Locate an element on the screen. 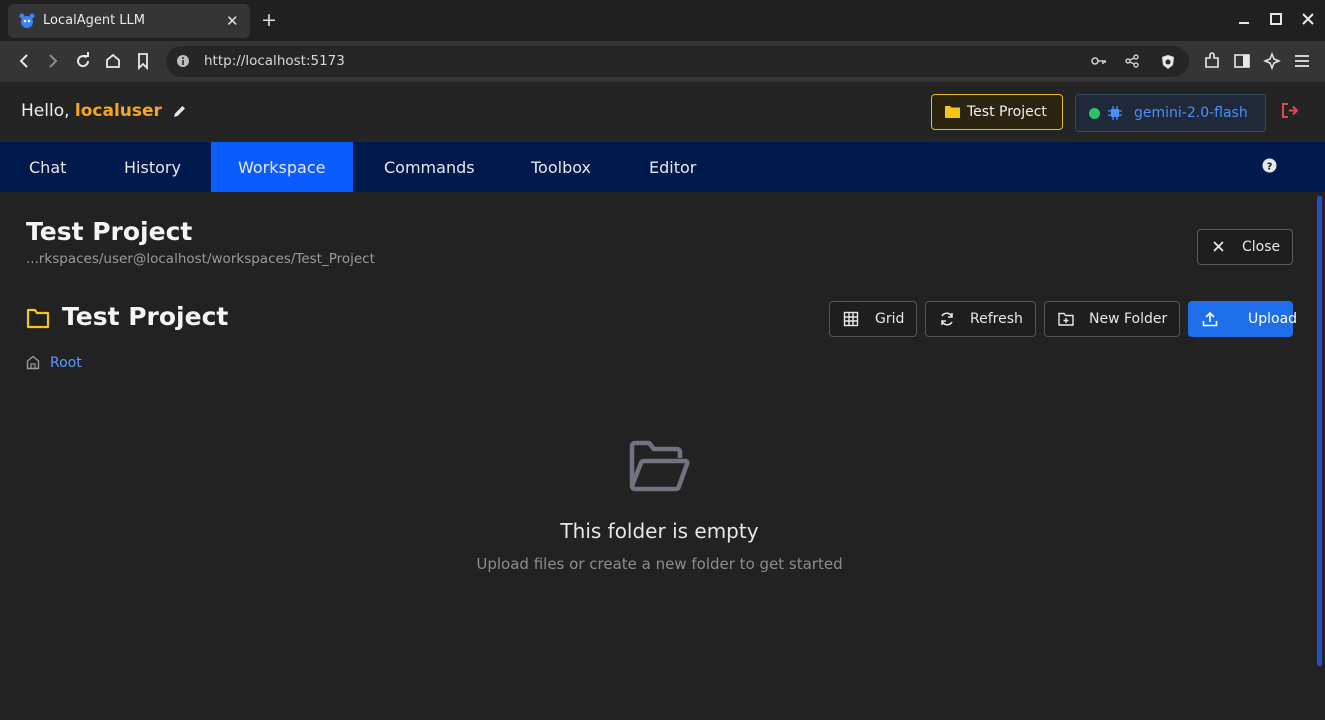  maximize-icon is located at coordinates (1276, 19).